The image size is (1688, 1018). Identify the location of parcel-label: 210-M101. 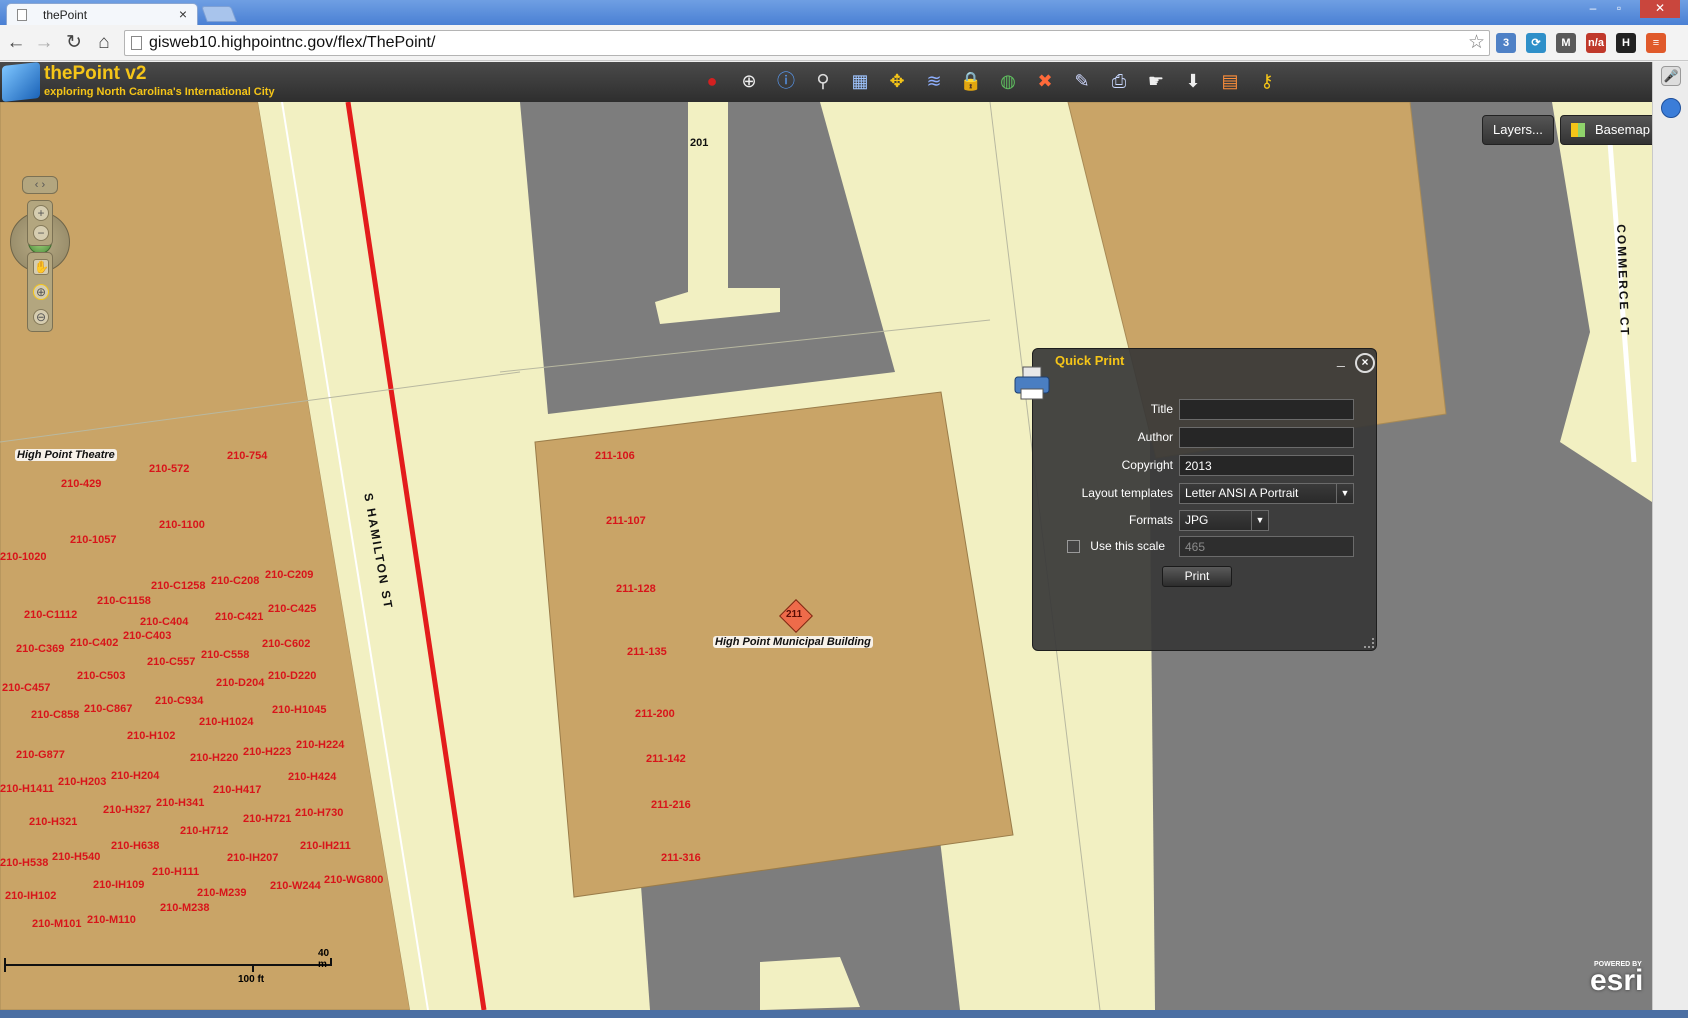
(57, 924).